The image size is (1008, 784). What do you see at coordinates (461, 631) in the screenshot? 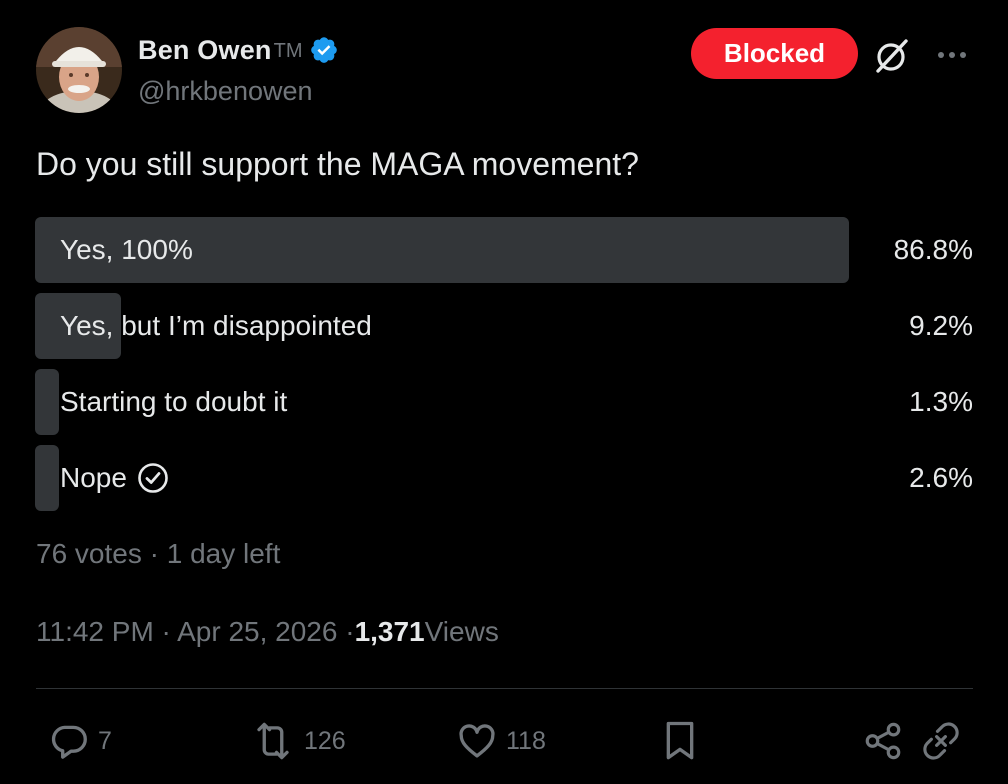
I see `views-label: Views` at bounding box center [461, 631].